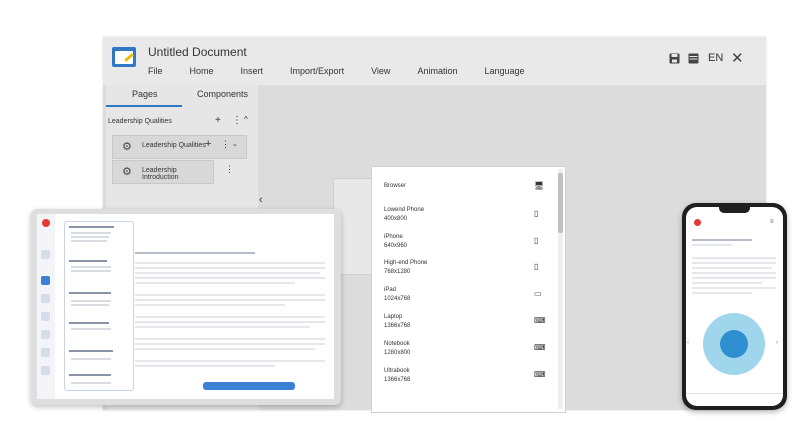 The width and height of the screenshot is (804, 438). I want to click on device-ultrabook: Ultrabook 1366x768, so click(397, 376).